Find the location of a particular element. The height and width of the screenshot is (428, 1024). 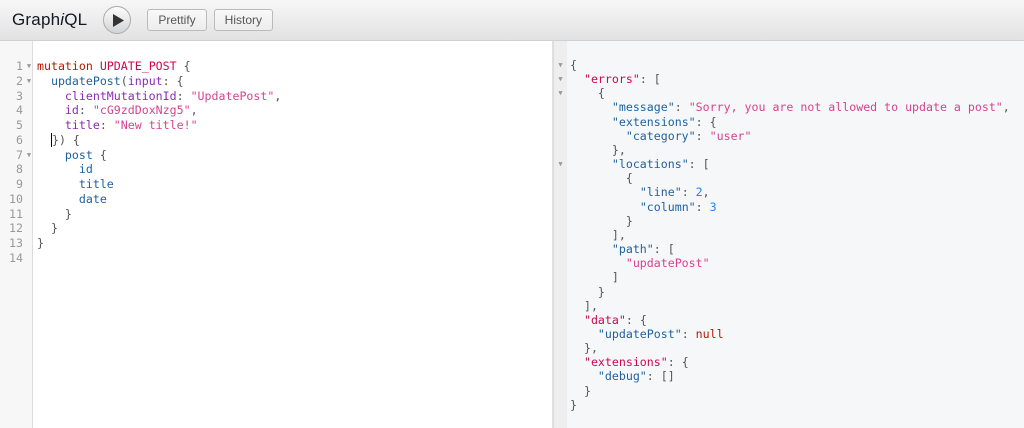

token: updatePost is located at coordinates (85, 80).